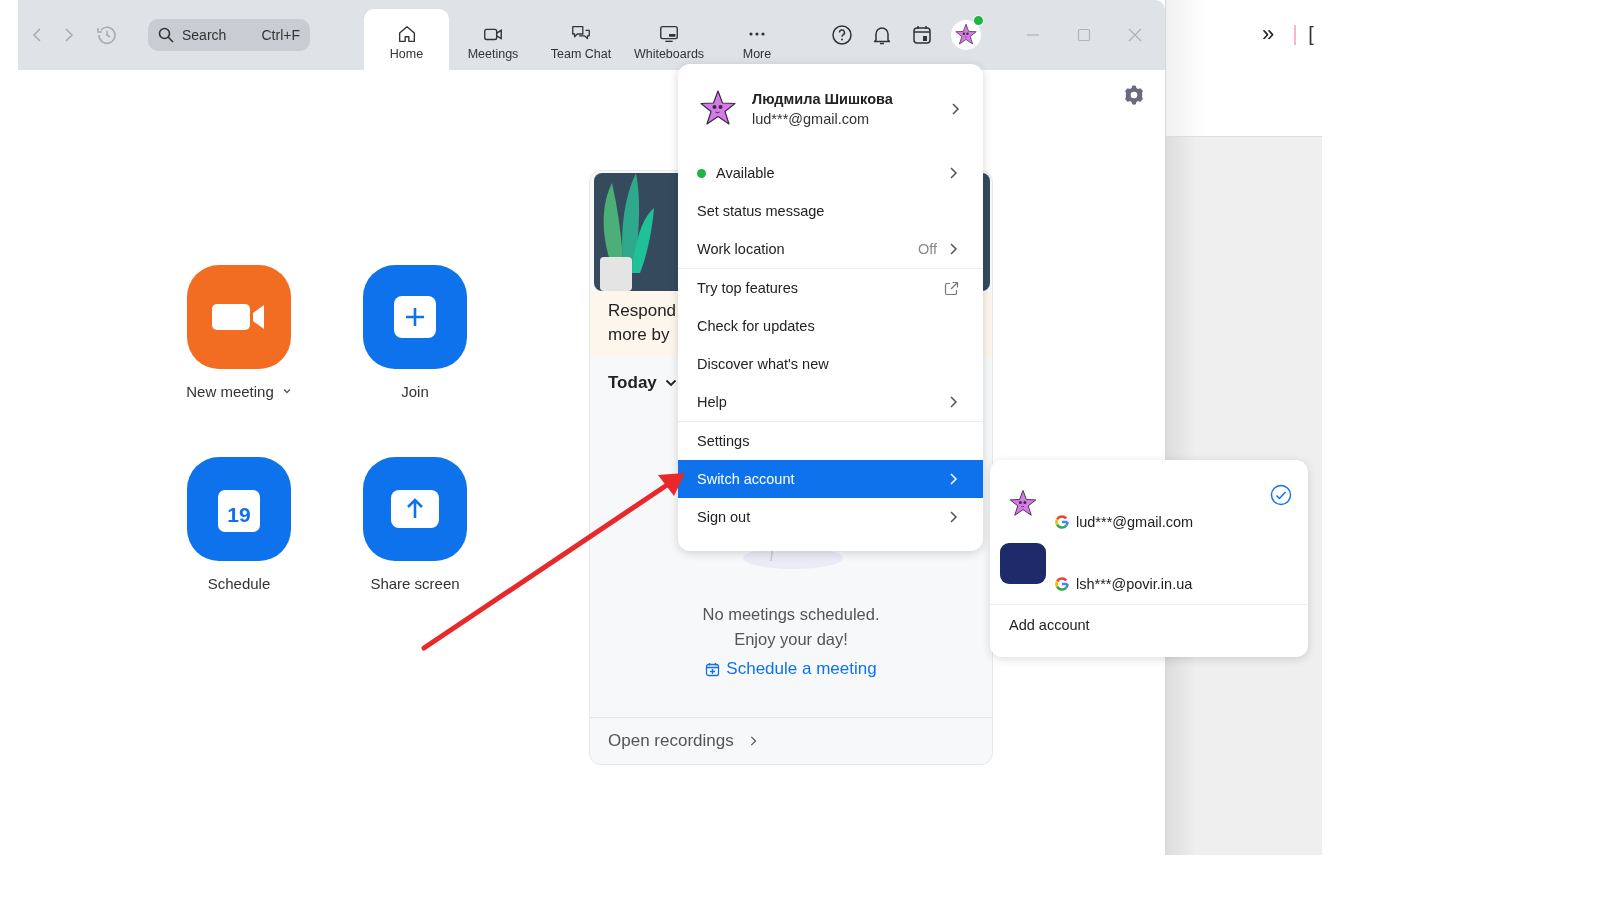  What do you see at coordinates (830, 517) in the screenshot?
I see `menu-item: Sign out` at bounding box center [830, 517].